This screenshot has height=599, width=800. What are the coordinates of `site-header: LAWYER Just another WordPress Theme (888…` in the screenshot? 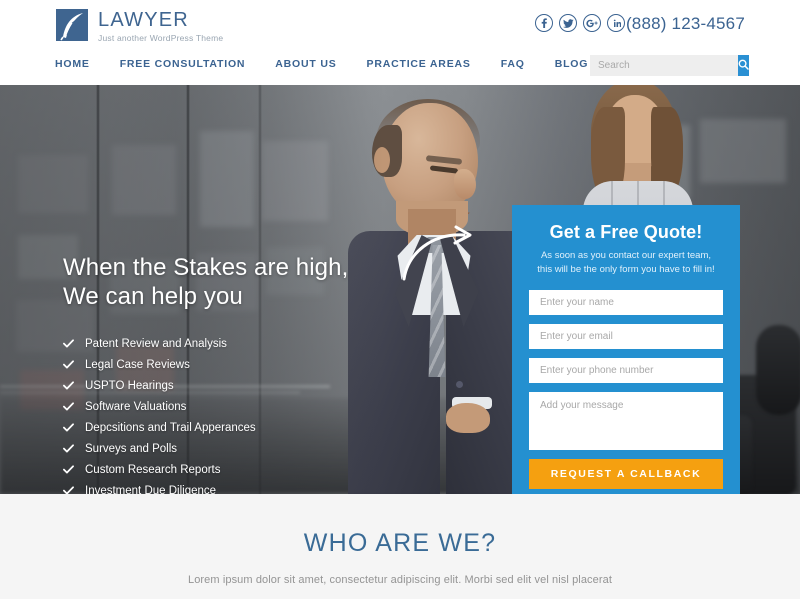 It's located at (400, 42).